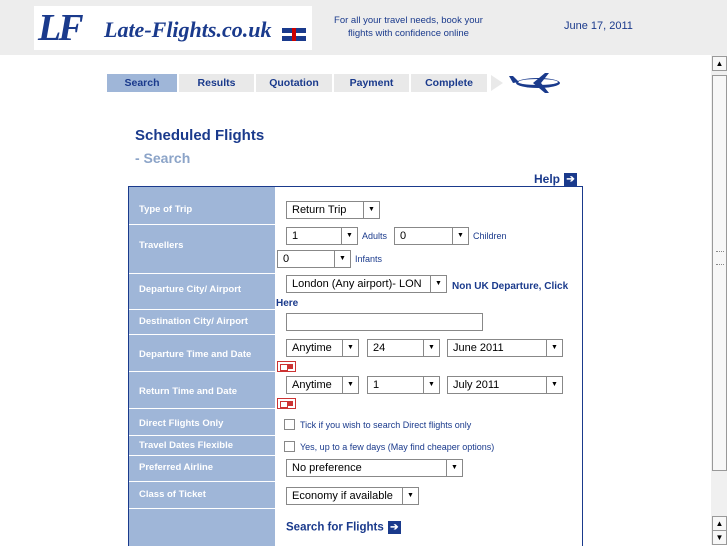  Describe the element at coordinates (403, 236) in the screenshot. I see `children-value: 0` at that location.